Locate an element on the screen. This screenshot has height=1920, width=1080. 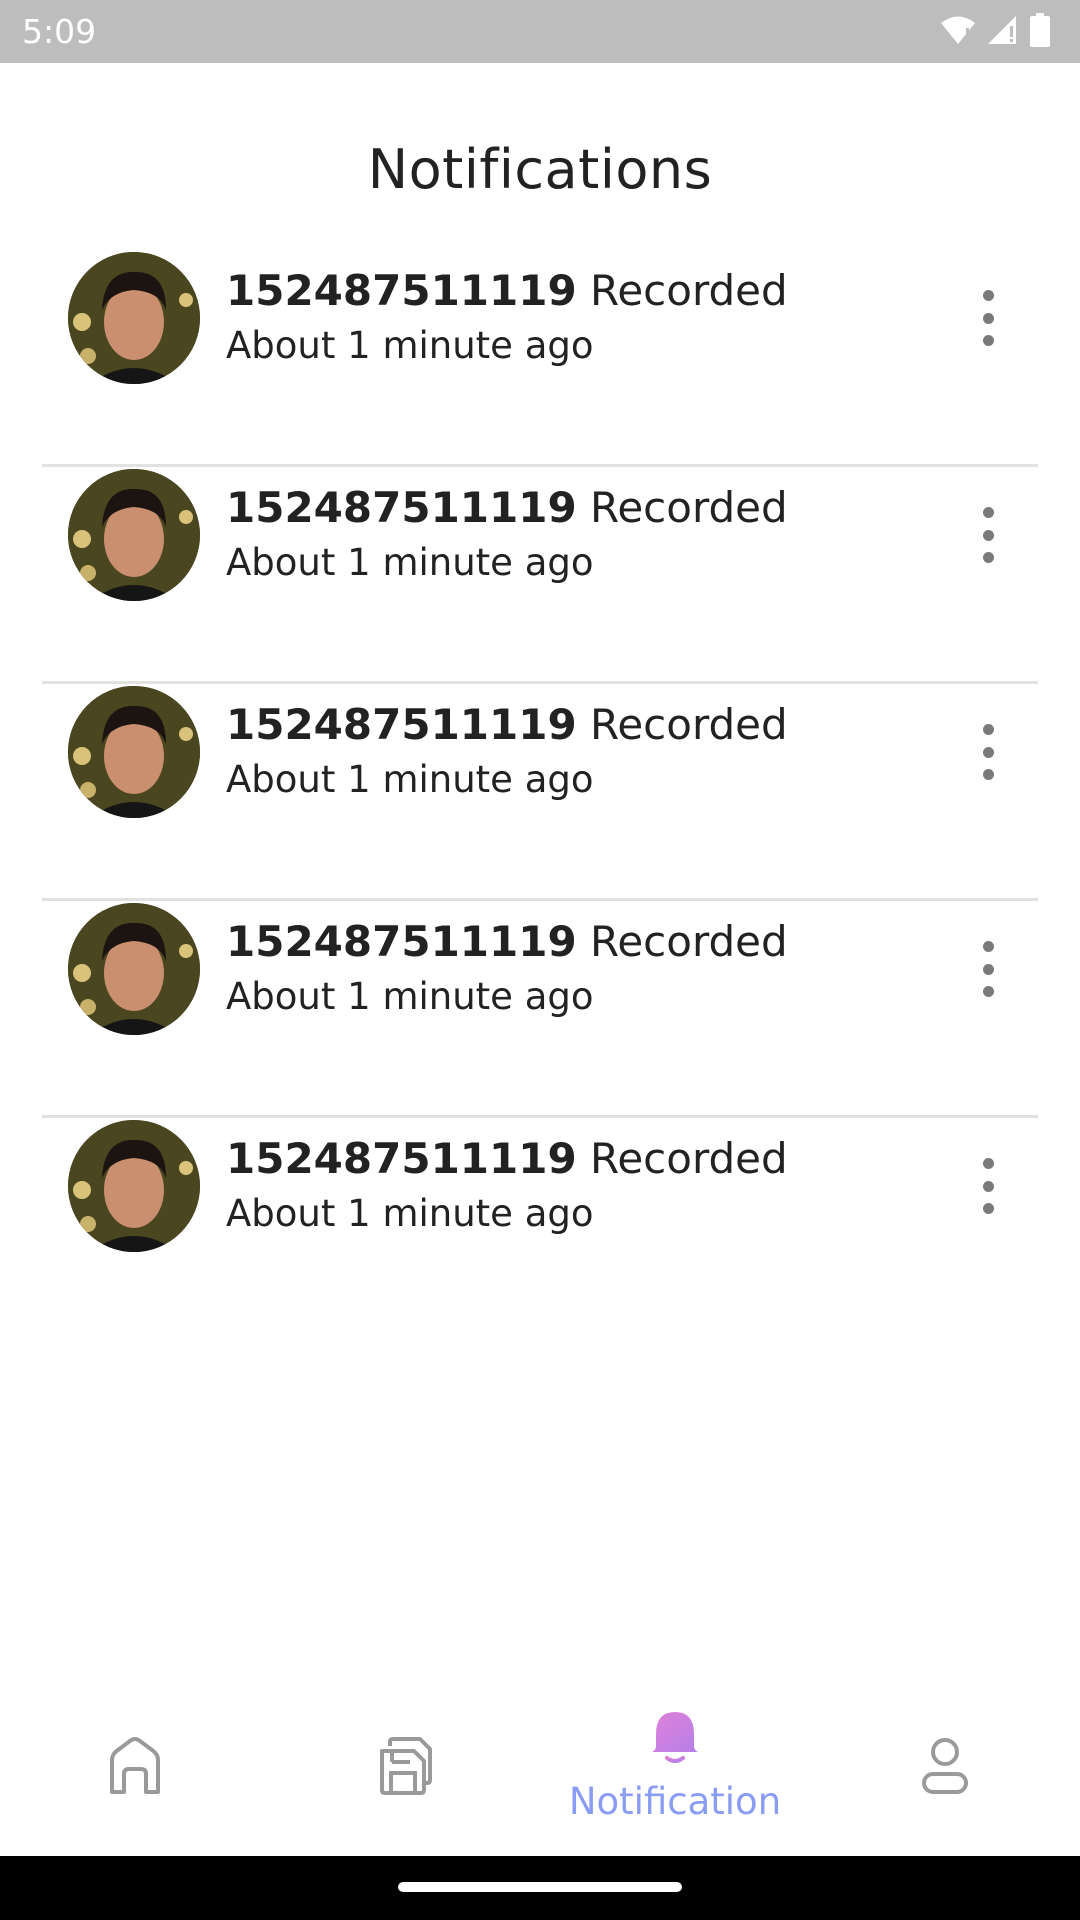
status-icons is located at coordinates (995, 30).